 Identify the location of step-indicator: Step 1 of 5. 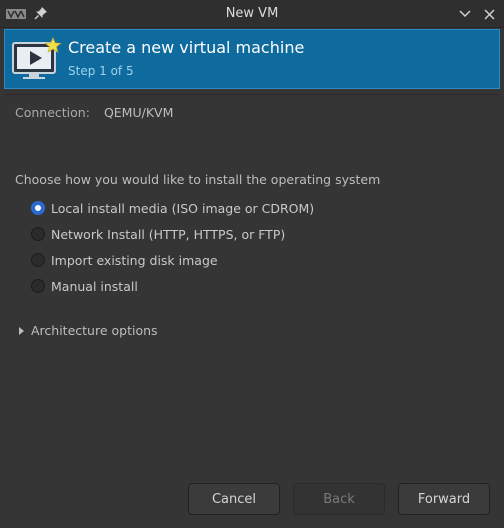
(101, 71).